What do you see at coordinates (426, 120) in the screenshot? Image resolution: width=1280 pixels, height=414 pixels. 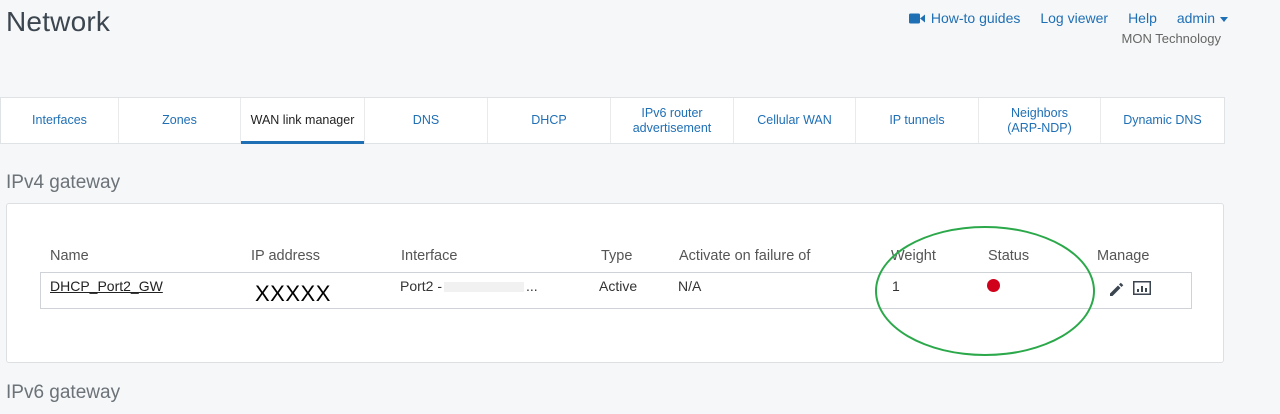 I see `tab-dns: DNS` at bounding box center [426, 120].